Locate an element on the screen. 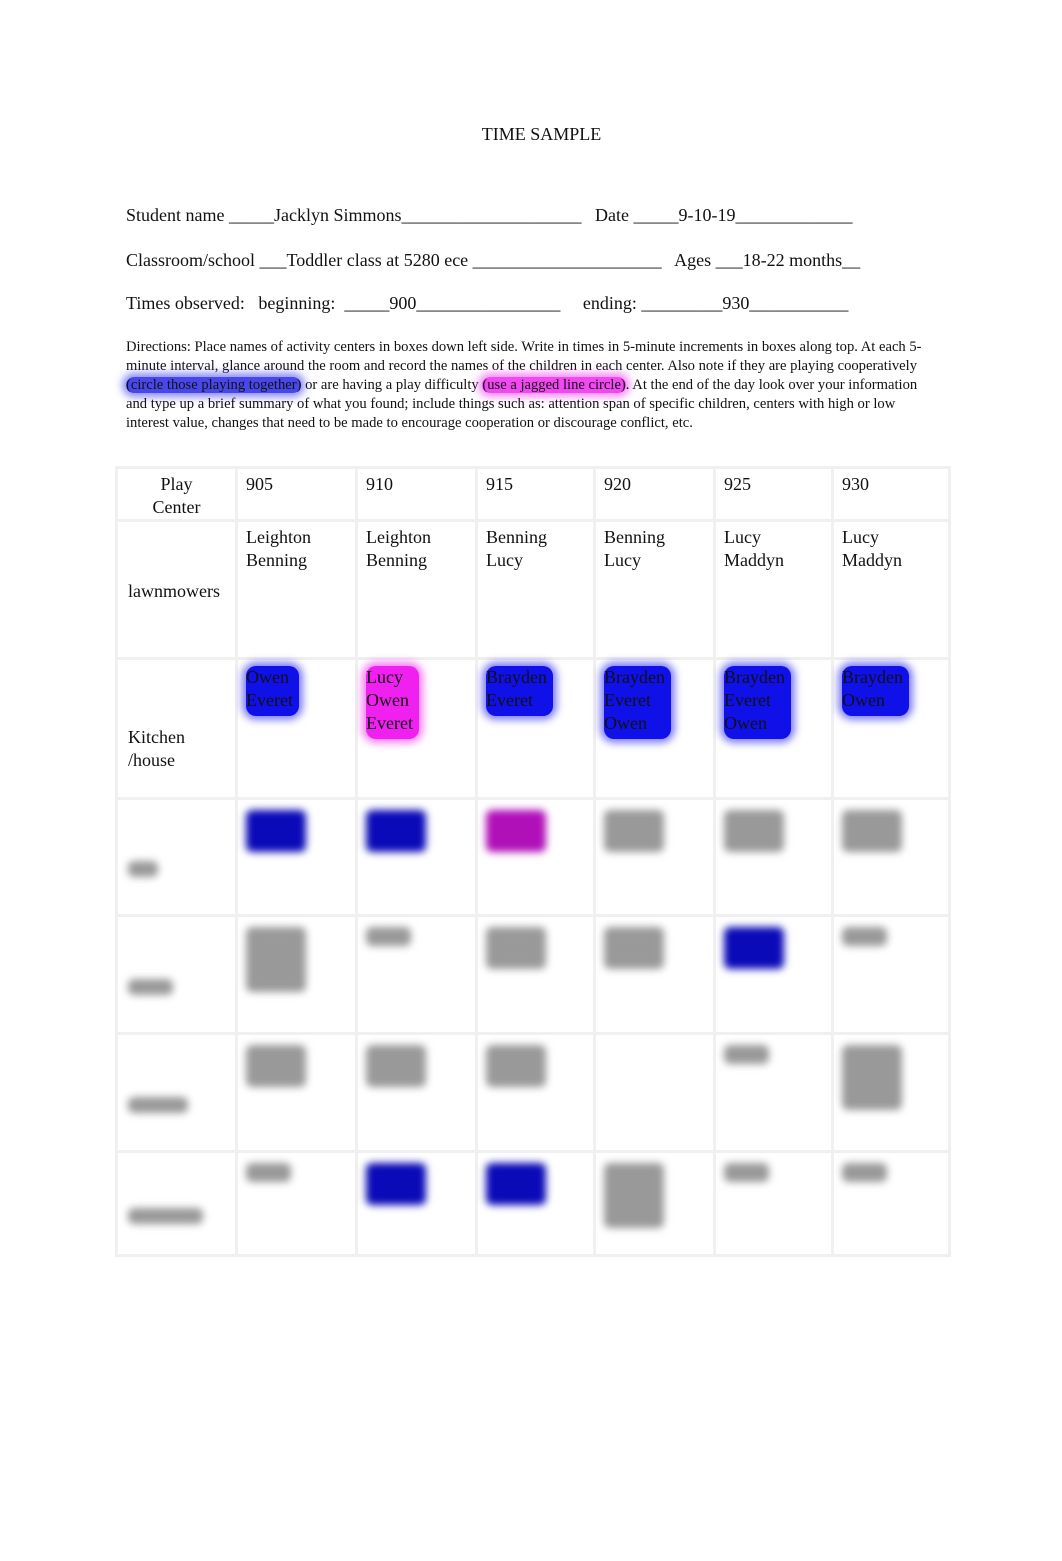  children-names: Owen Everet is located at coordinates (272, 691).